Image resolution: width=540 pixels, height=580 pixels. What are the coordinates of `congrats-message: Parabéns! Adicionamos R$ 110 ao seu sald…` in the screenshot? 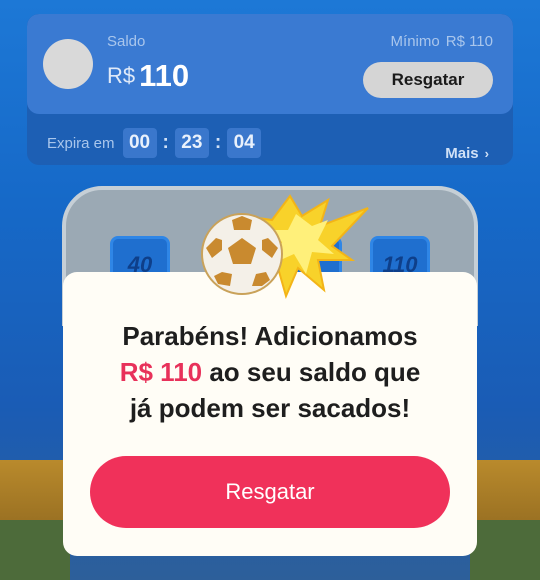 It's located at (270, 372).